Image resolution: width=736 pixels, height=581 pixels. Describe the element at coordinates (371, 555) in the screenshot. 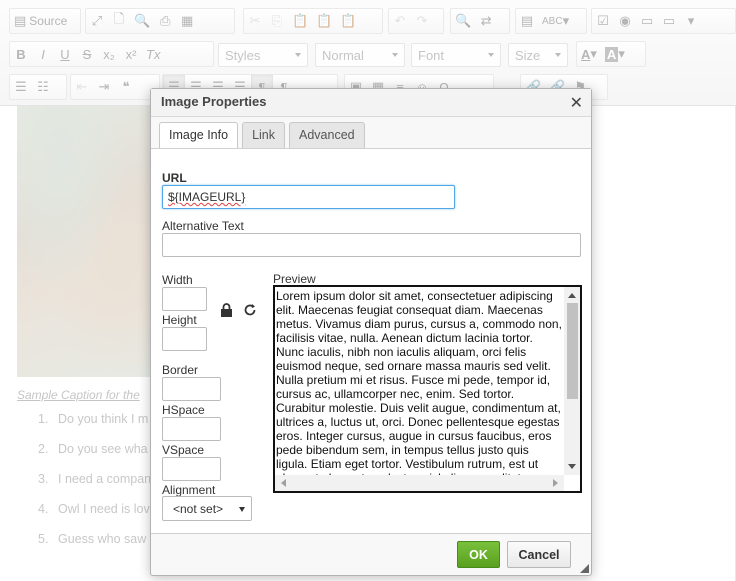

I see `dialog-footer: OK Cancel` at that location.